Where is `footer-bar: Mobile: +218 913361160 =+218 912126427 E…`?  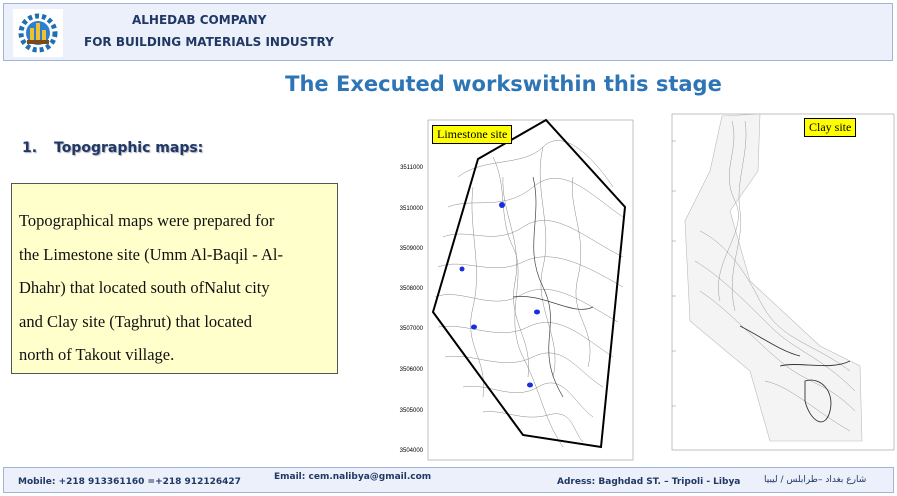 footer-bar: Mobile: +218 913361160 =+218 912126427 E… is located at coordinates (448, 480).